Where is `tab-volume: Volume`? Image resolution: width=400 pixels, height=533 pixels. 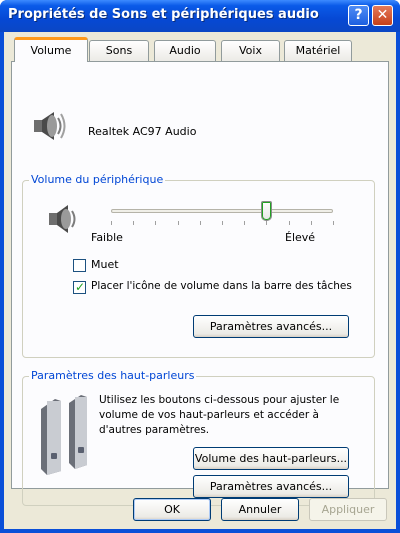
tab-volume: Volume is located at coordinates (51, 49).